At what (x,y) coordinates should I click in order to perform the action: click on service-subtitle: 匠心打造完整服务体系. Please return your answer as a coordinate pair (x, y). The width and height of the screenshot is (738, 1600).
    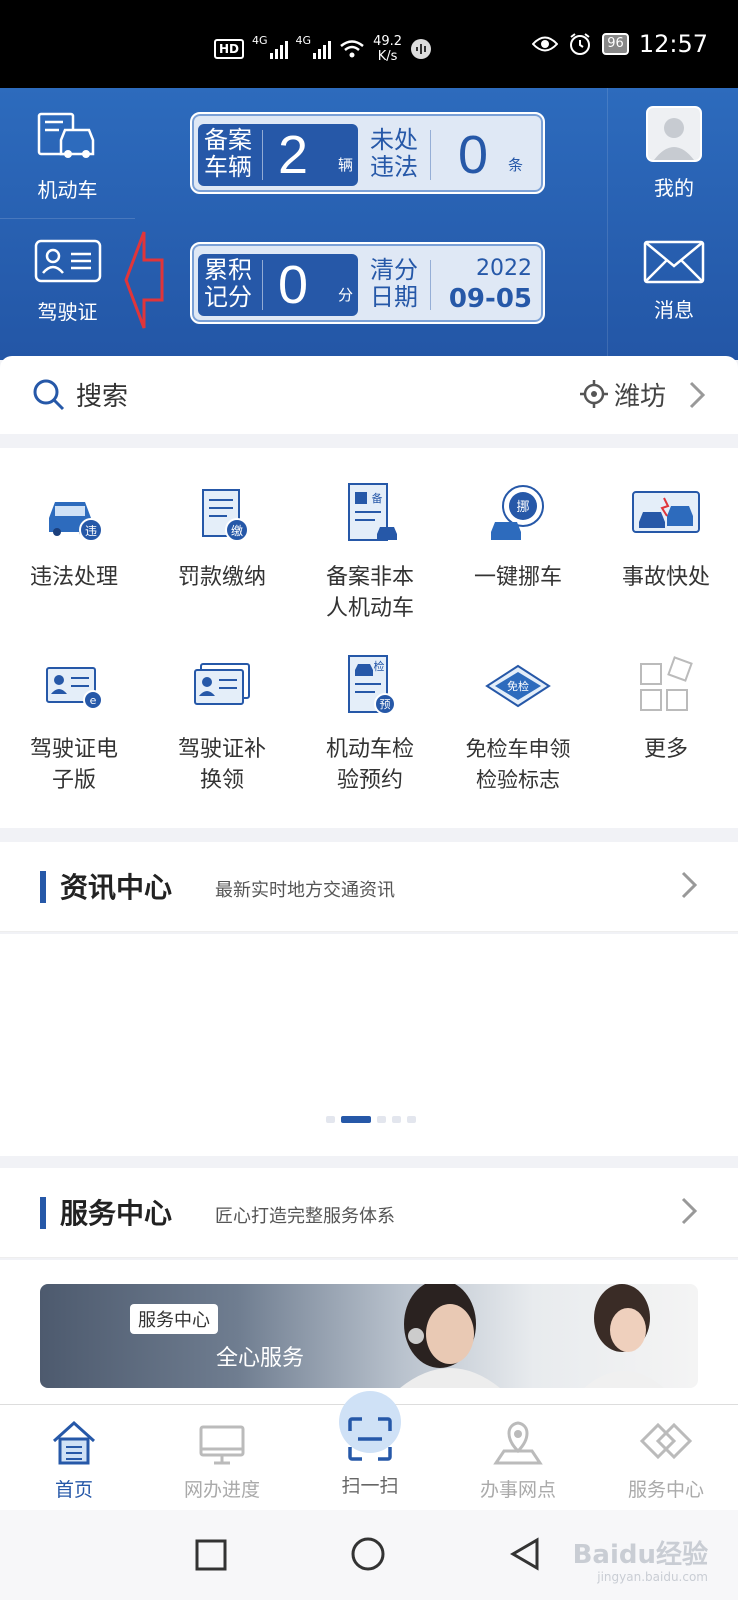
    Looking at the image, I should click on (305, 1216).